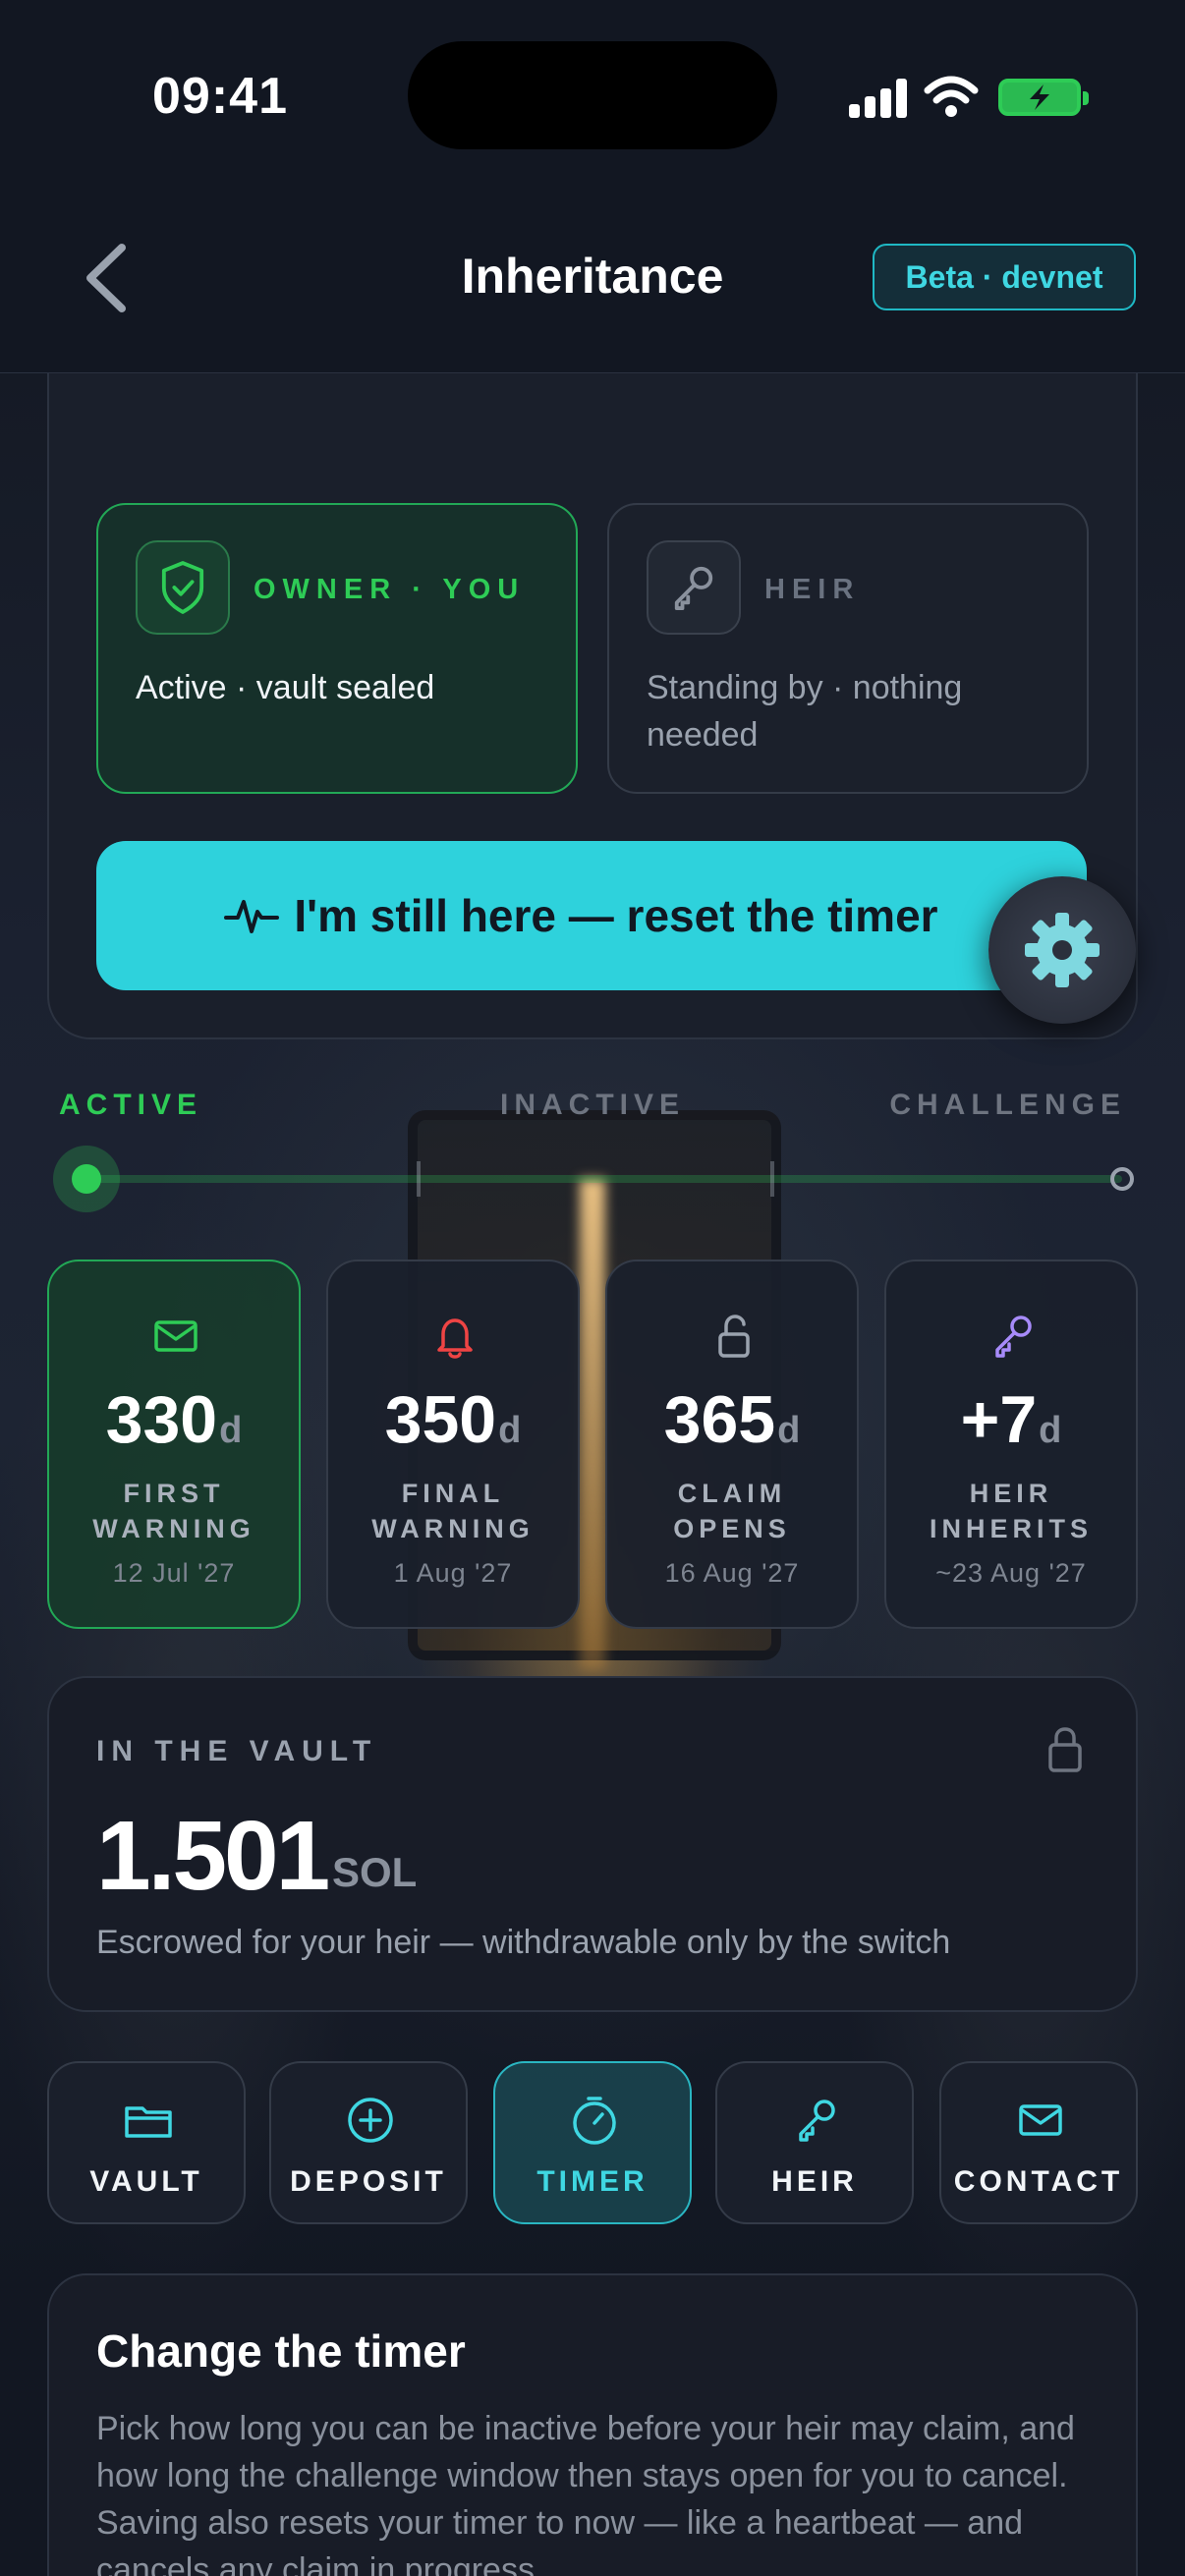 This screenshot has height=2576, width=1185. What do you see at coordinates (604, 1179) in the screenshot?
I see `timeline-track` at bounding box center [604, 1179].